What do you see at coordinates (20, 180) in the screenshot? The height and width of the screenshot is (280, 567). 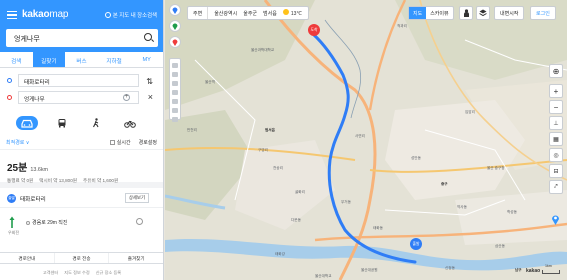 I see `toll-fee: 통행료 약 0원` at bounding box center [20, 180].